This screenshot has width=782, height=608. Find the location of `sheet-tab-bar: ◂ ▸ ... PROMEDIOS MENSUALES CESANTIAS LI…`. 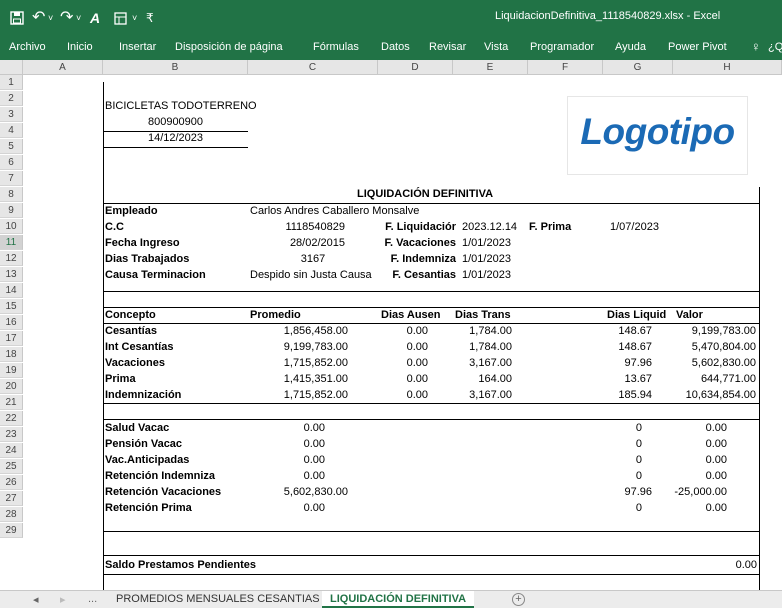

sheet-tab-bar: ◂ ▸ ... PROMEDIOS MENSUALES CESANTIAS LI… is located at coordinates (391, 599).